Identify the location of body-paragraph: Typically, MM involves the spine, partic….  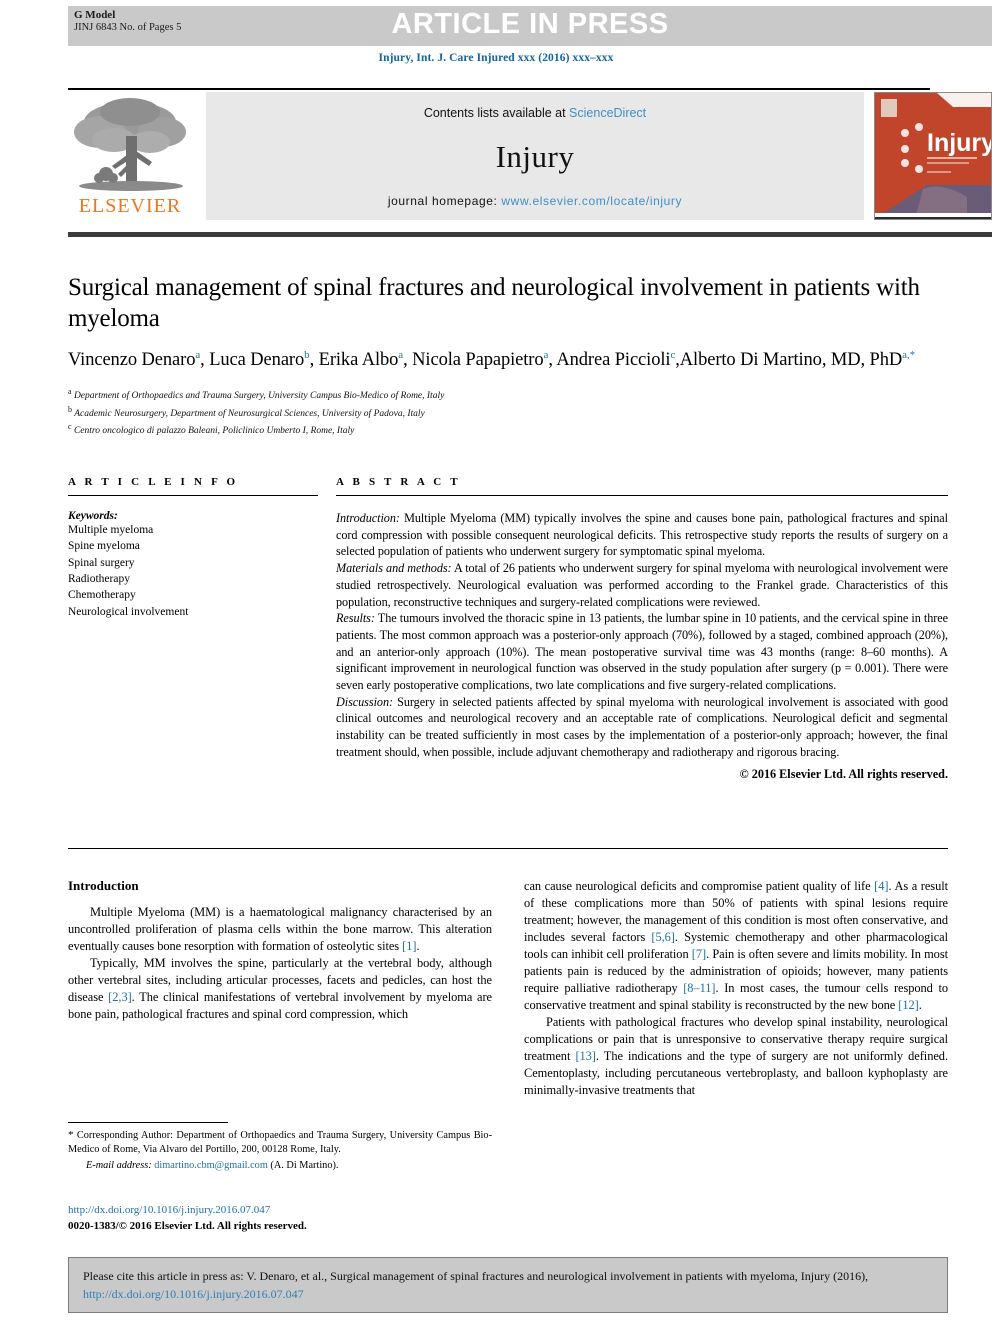
(280, 988).